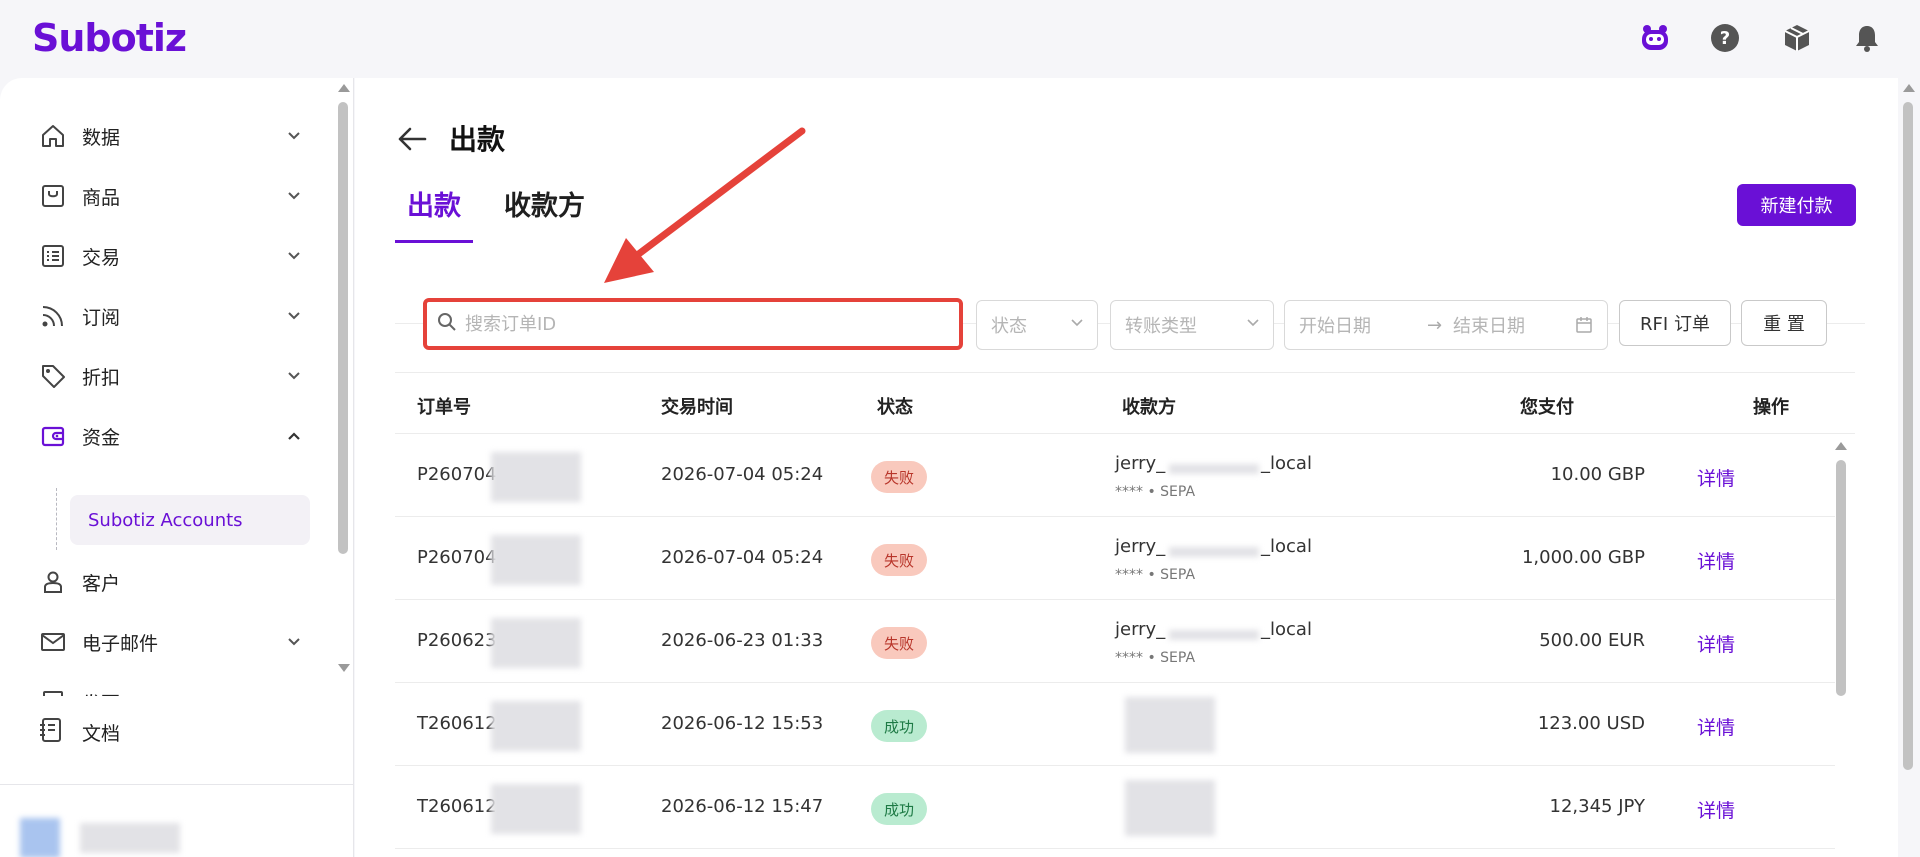 The width and height of the screenshot is (1920, 857). I want to click on account-name-redacted, so click(130, 838).